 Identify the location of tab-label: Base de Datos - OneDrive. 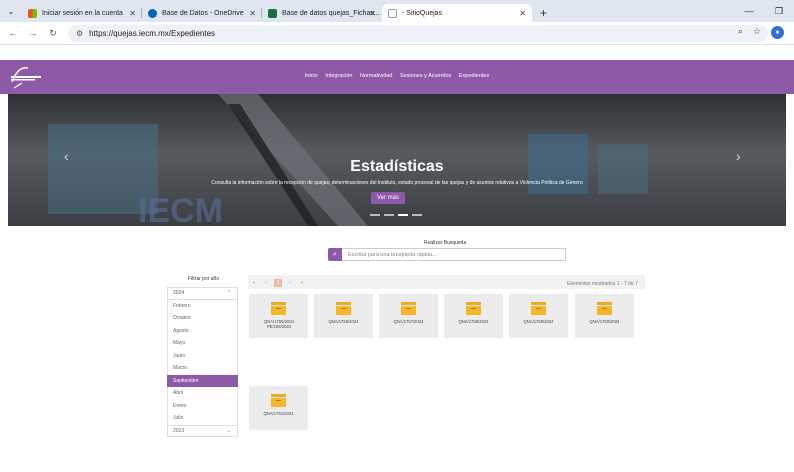
(203, 13).